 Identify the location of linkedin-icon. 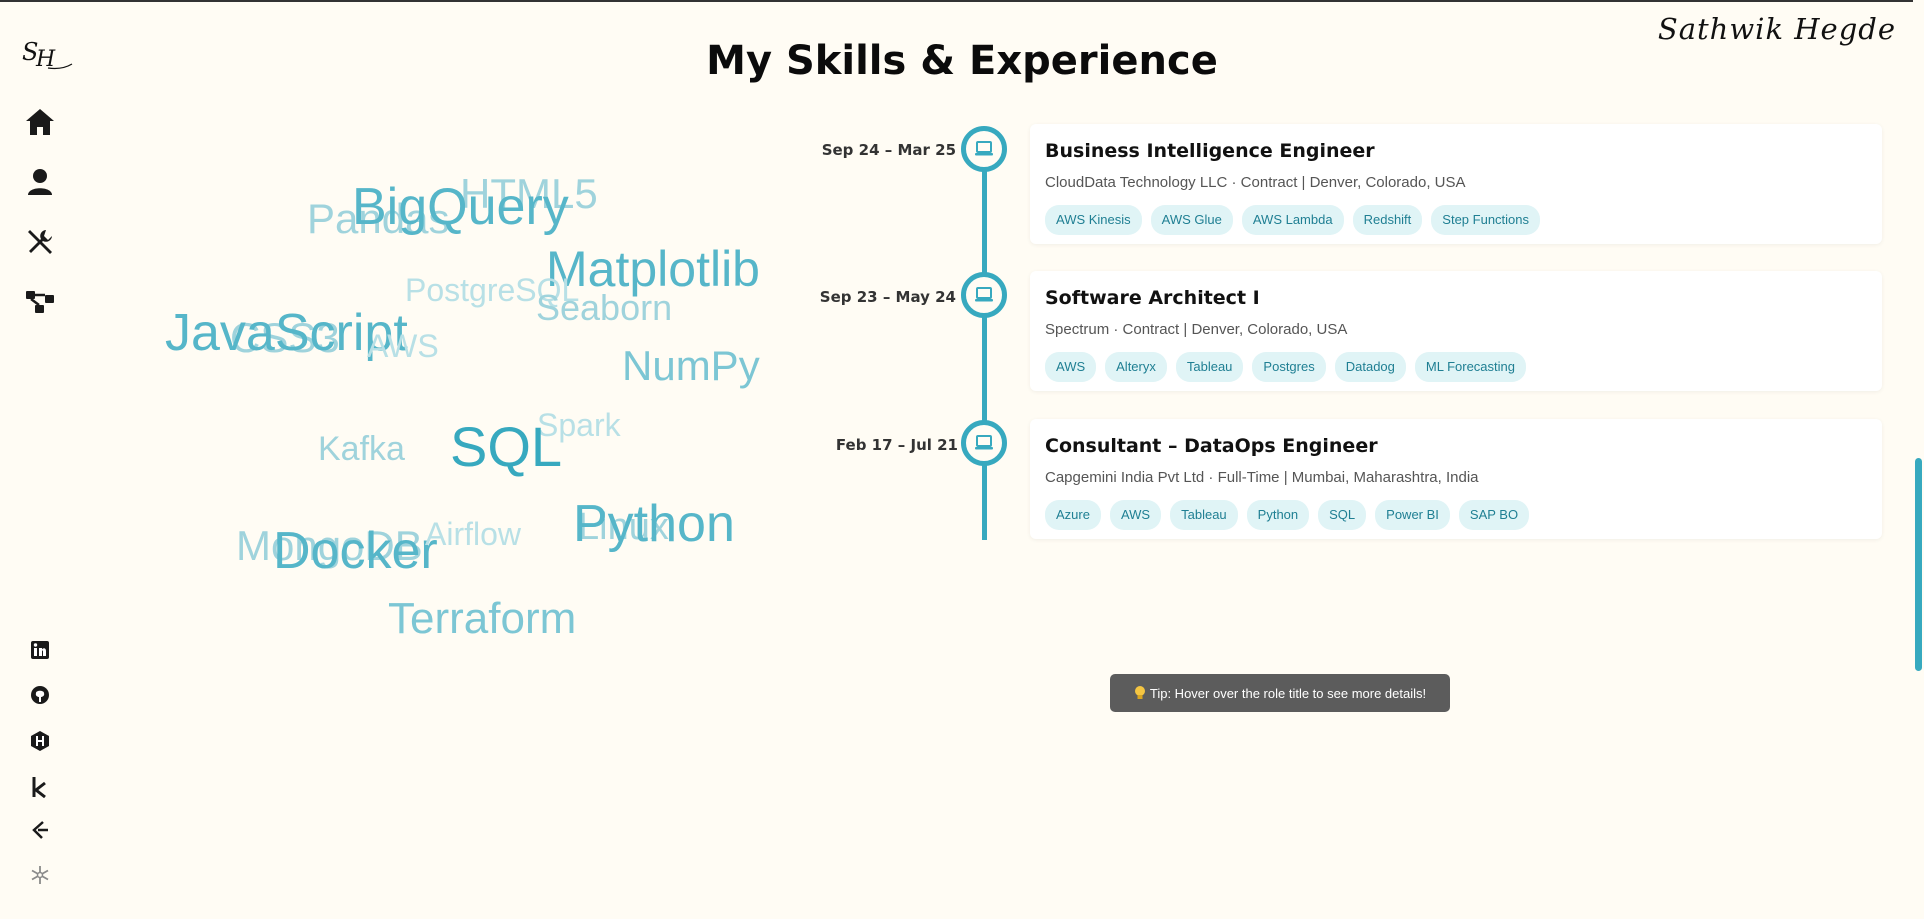
(40, 650).